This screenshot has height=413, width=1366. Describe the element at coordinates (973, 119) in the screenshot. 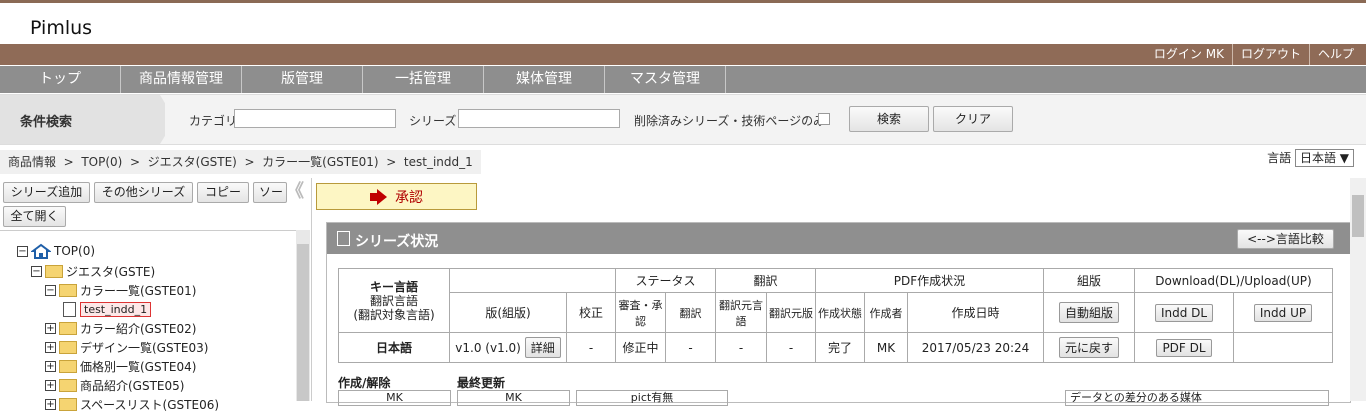

I see `clear-button: クリア` at that location.